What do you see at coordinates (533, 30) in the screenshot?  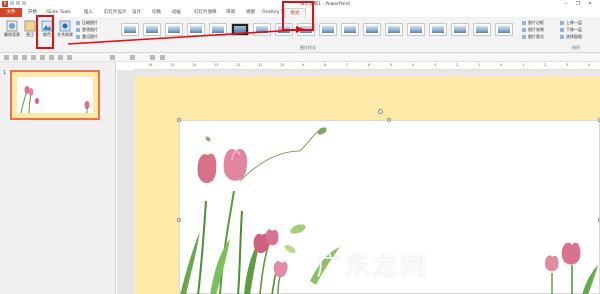 I see `picture-effects-button: 图片效果` at bounding box center [533, 30].